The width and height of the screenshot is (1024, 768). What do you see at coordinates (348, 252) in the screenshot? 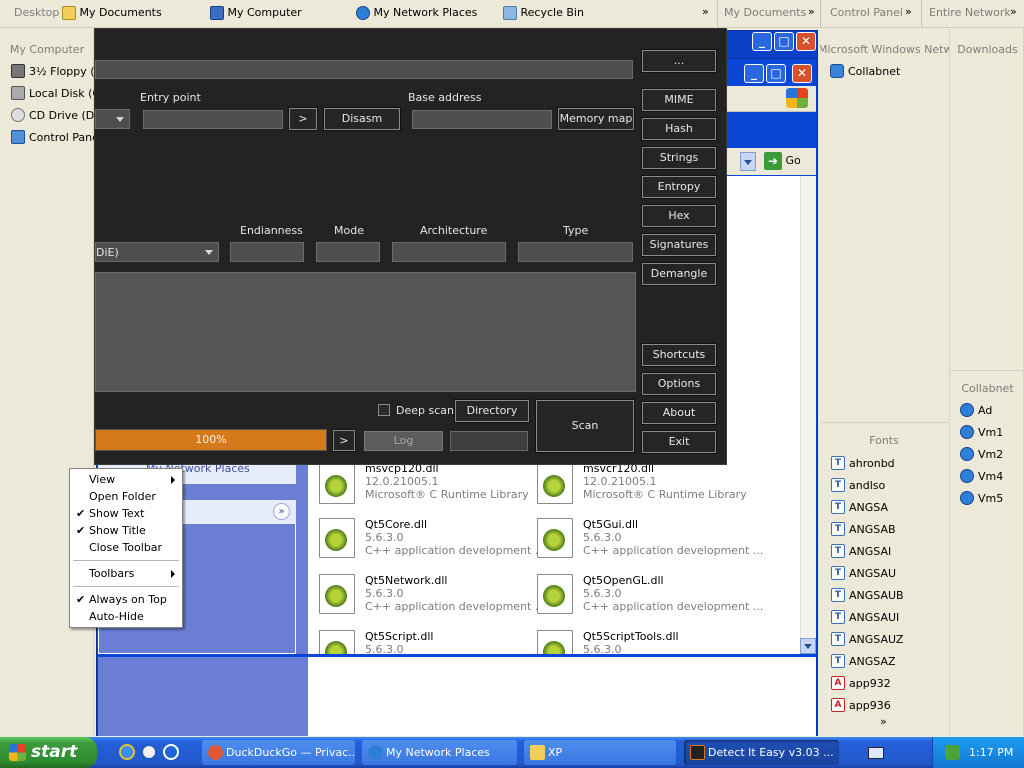
I see `mode-field` at bounding box center [348, 252].